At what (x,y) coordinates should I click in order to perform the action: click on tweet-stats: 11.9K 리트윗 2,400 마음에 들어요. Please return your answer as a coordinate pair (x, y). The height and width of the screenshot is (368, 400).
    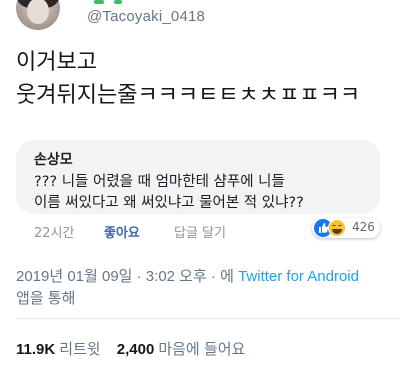
    Looking at the image, I should click on (136, 348).